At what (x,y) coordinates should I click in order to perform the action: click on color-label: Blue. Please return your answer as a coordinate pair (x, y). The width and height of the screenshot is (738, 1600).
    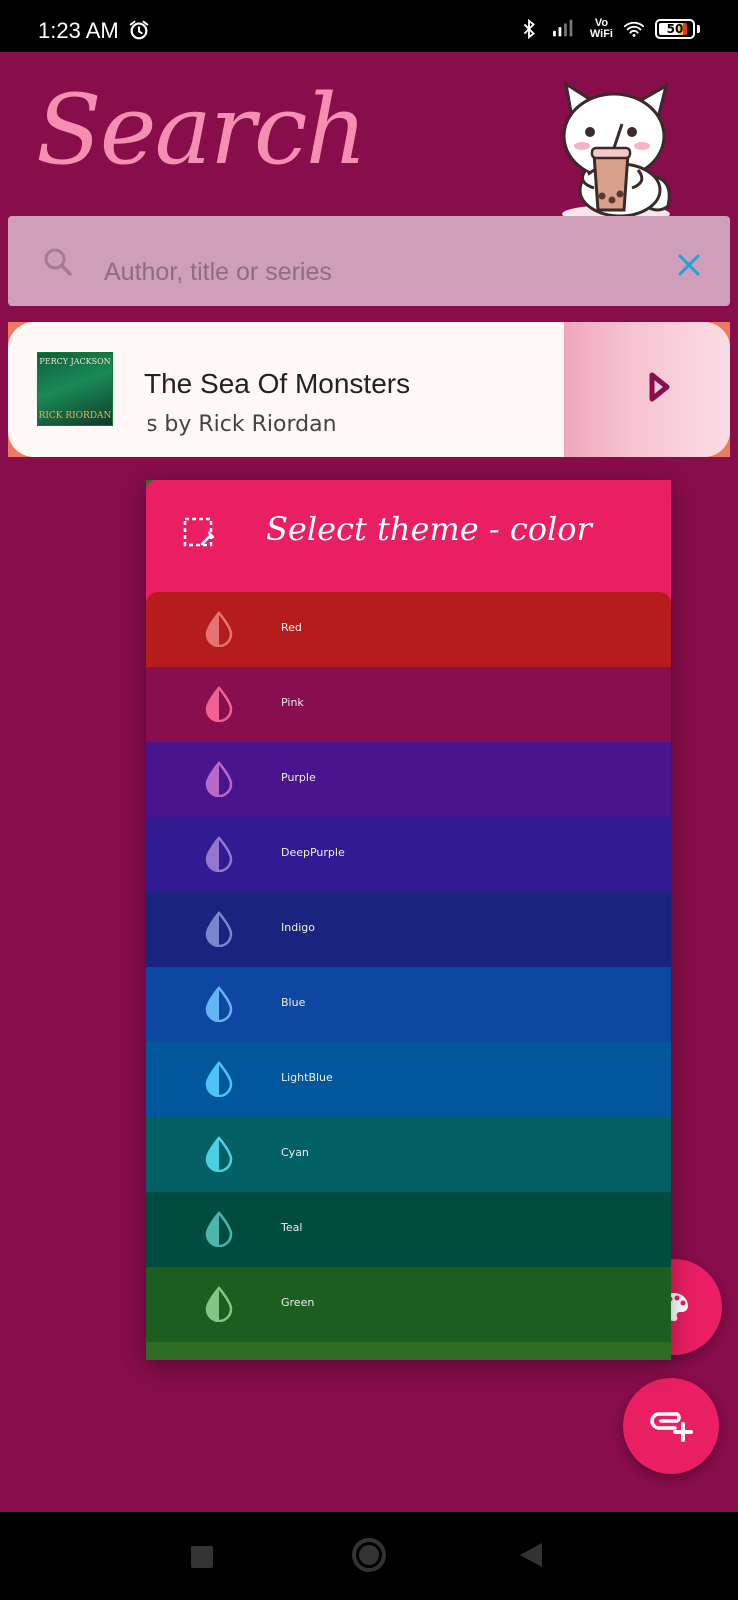
    Looking at the image, I should click on (293, 1002).